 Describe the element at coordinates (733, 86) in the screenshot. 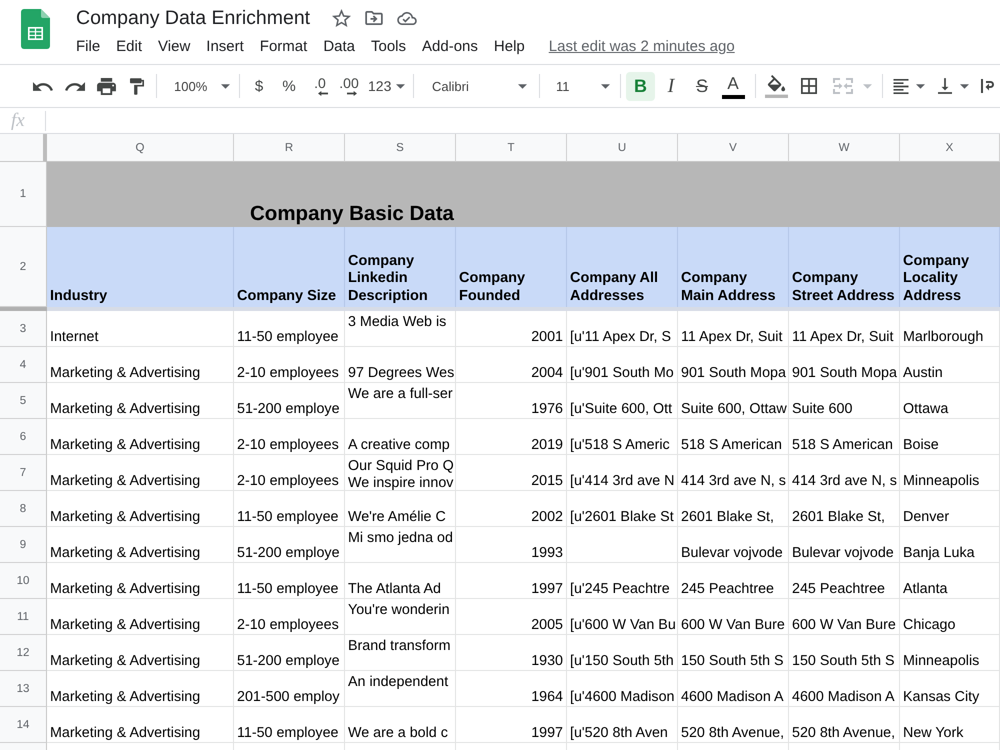

I see `text-color-button: A` at that location.